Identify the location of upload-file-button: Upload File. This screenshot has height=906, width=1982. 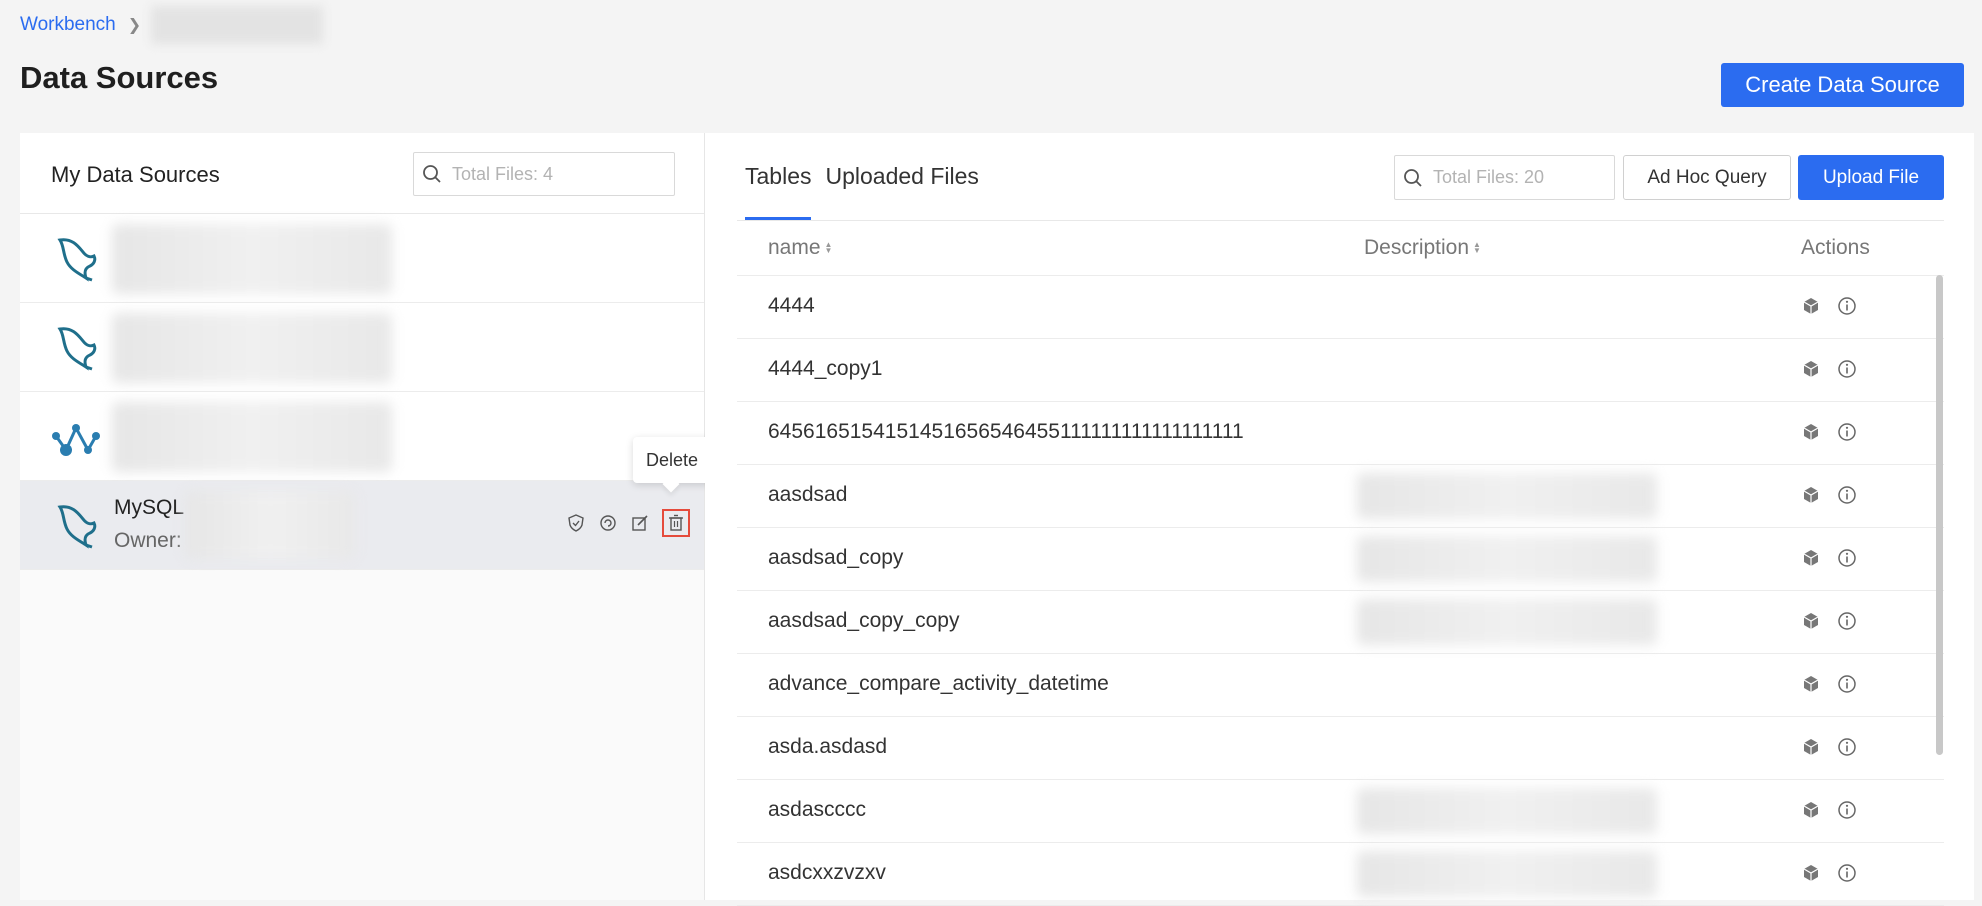
(1871, 177).